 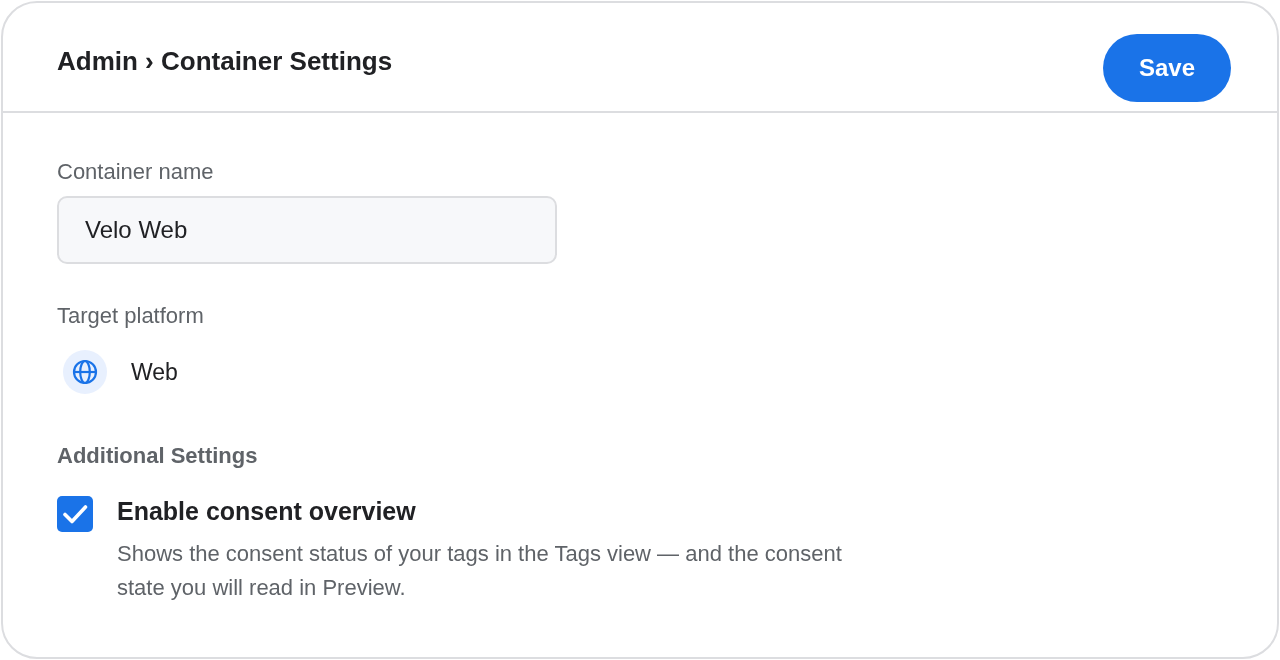 I want to click on option-description: Shows the consent status of your tags in the Tags view — and the consent state you will read in Preview., so click(x=480, y=571).